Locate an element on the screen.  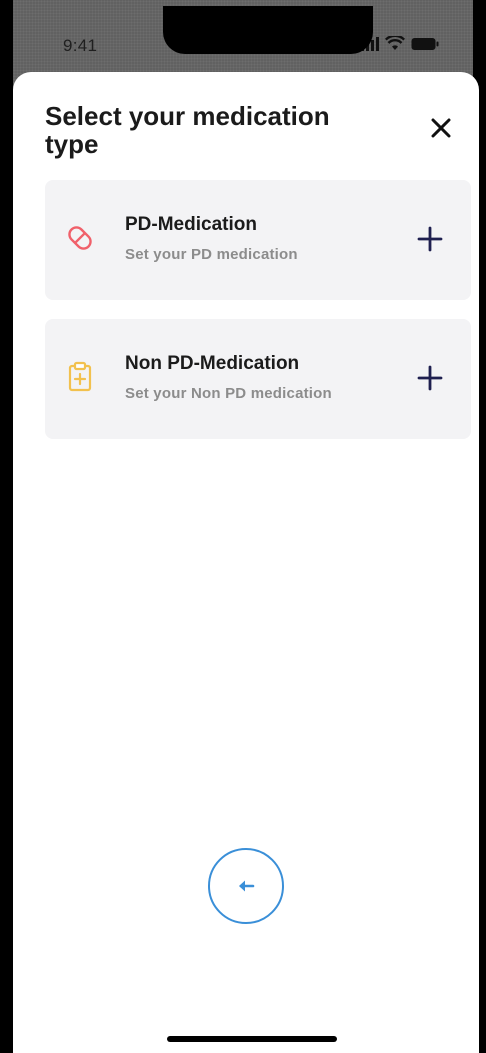
pill-icon is located at coordinates (80, 238).